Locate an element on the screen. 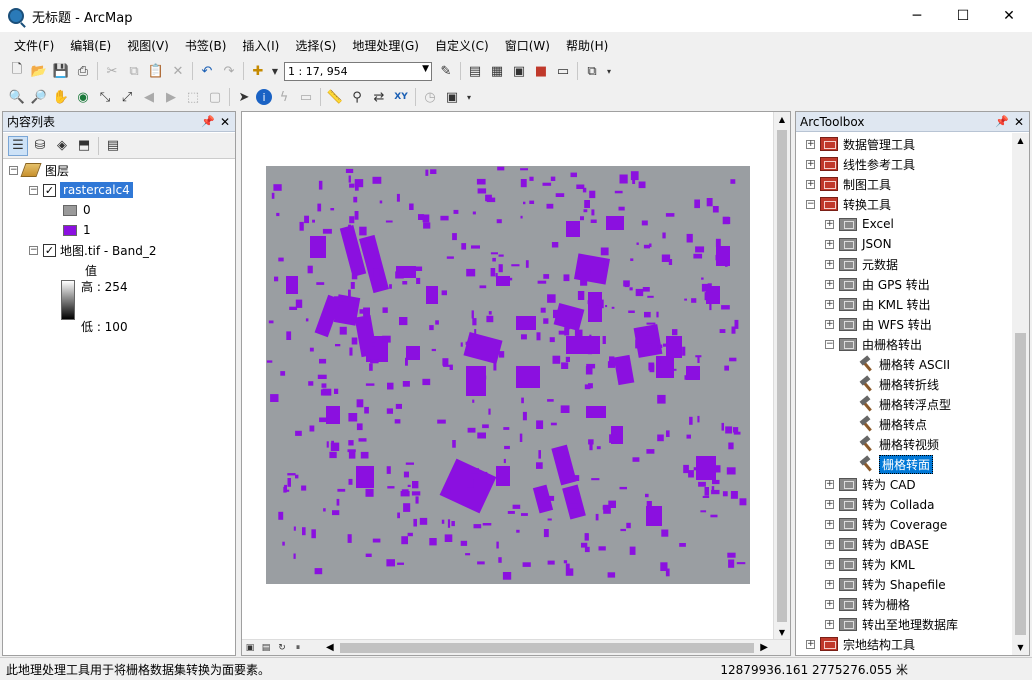  tool-item: 栅格转点 is located at coordinates (885, 424).